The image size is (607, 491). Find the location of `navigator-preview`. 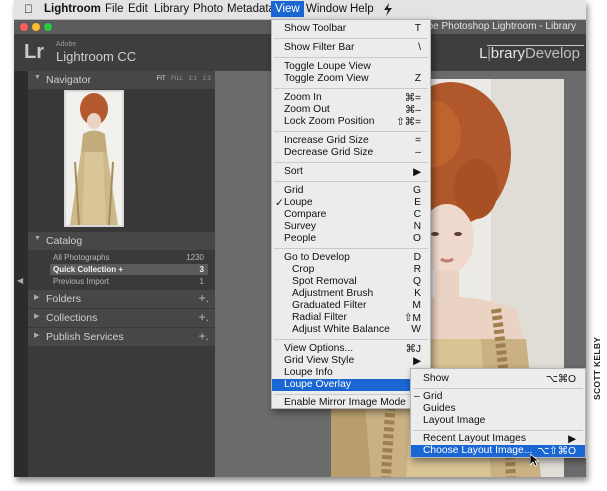

navigator-preview is located at coordinates (121, 160).